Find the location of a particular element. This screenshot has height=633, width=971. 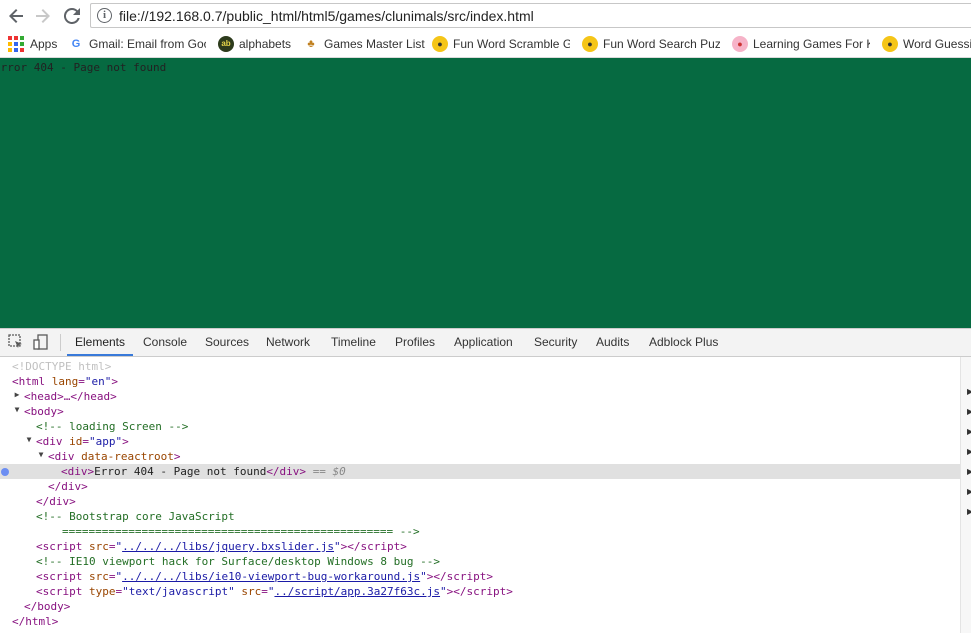

console-ref-text: == $0 is located at coordinates (329, 471).